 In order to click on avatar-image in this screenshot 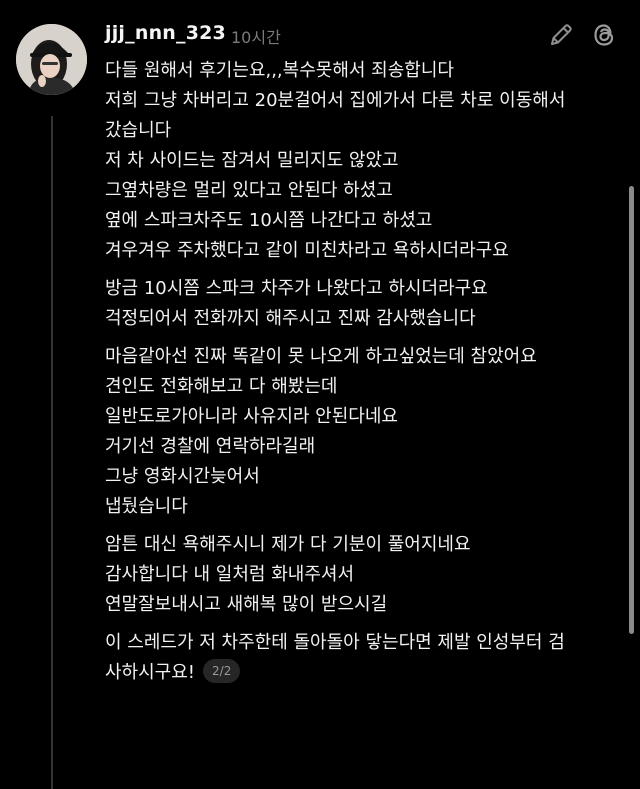, I will do `click(51, 59)`.